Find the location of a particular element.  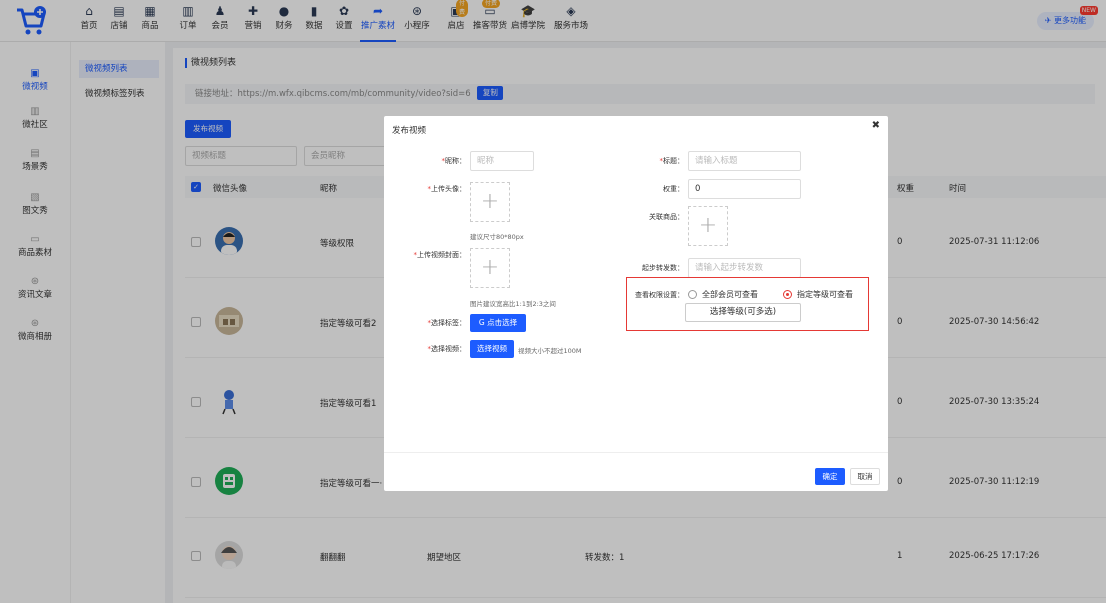

video-label: *选择视频： is located at coordinates (435, 349).